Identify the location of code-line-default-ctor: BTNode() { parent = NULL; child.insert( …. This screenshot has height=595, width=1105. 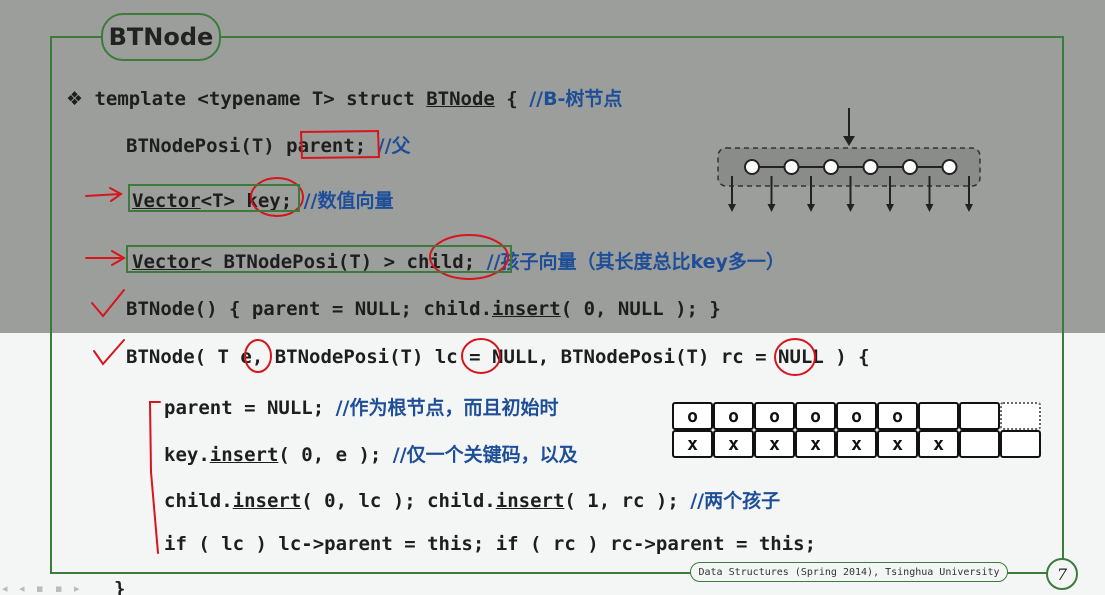
(423, 309).